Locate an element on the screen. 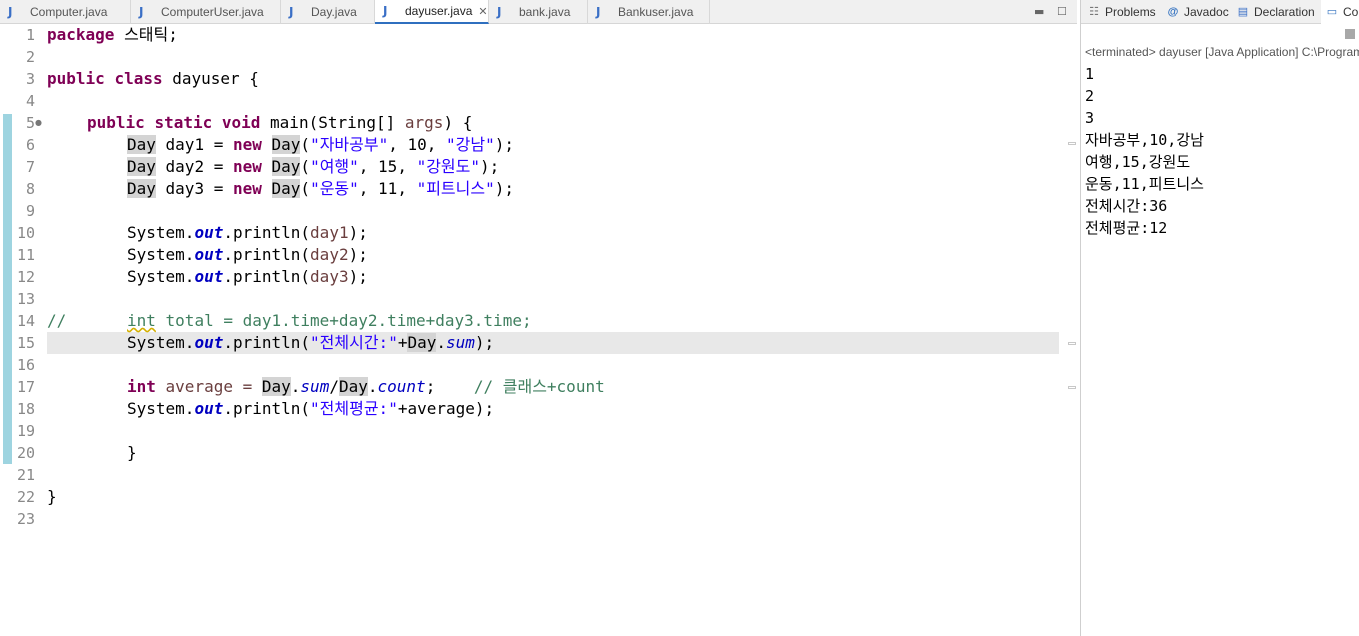 Image resolution: width=1359 pixels, height=636 pixels. code-text: day2 = is located at coordinates (194, 166).